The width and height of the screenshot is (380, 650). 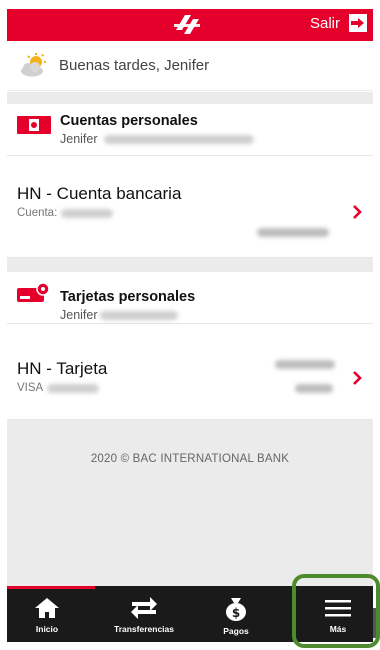 I want to click on credit-card-row: HN - Tarjeta VISA, so click(x=190, y=372).